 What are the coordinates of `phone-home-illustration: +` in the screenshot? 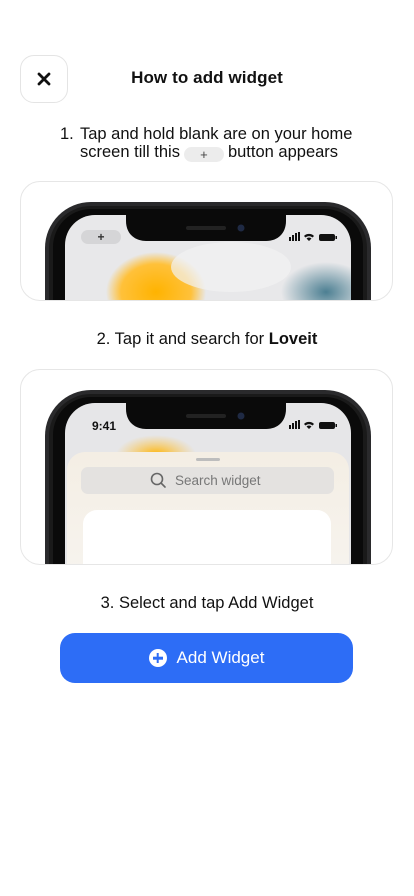 It's located at (208, 251).